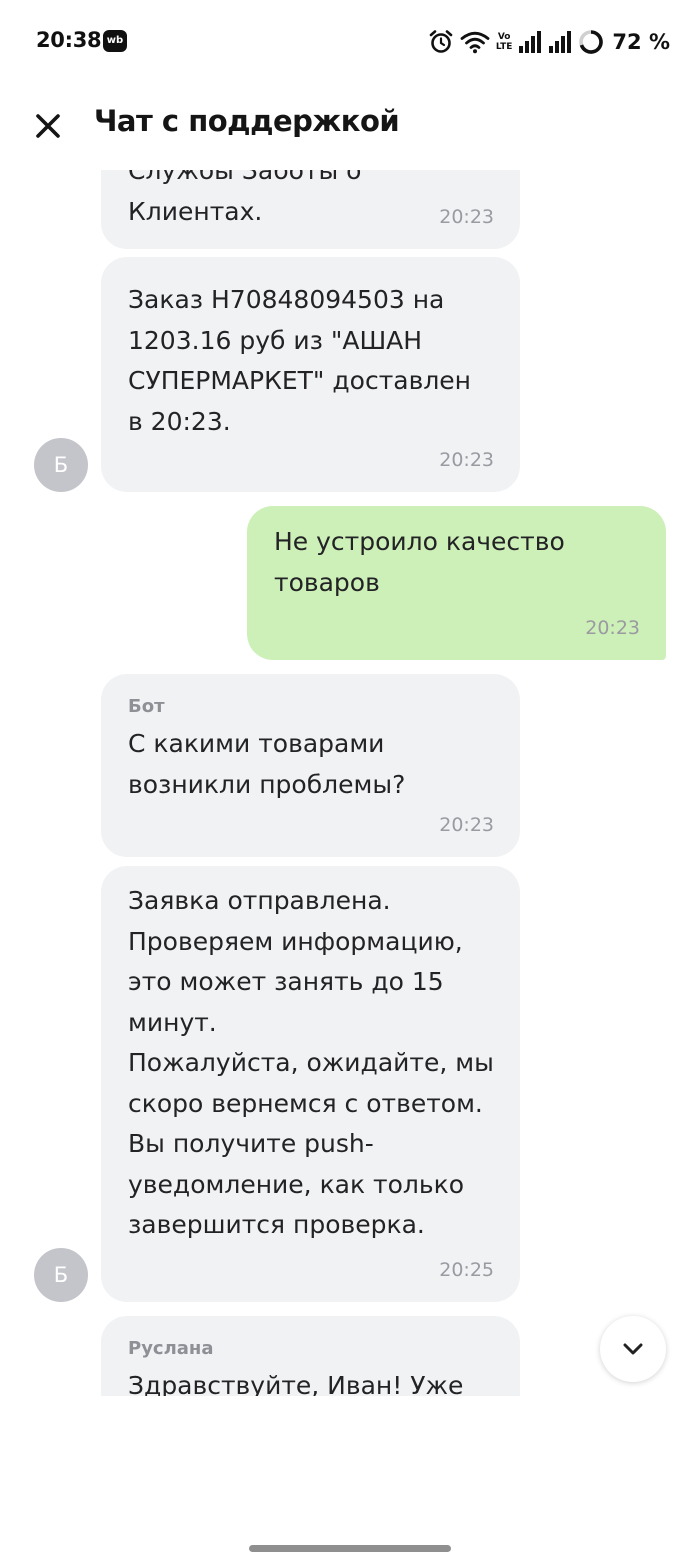 The height and width of the screenshot is (1565, 700). What do you see at coordinates (115, 41) in the screenshot?
I see `wb-app-icon: wb` at bounding box center [115, 41].